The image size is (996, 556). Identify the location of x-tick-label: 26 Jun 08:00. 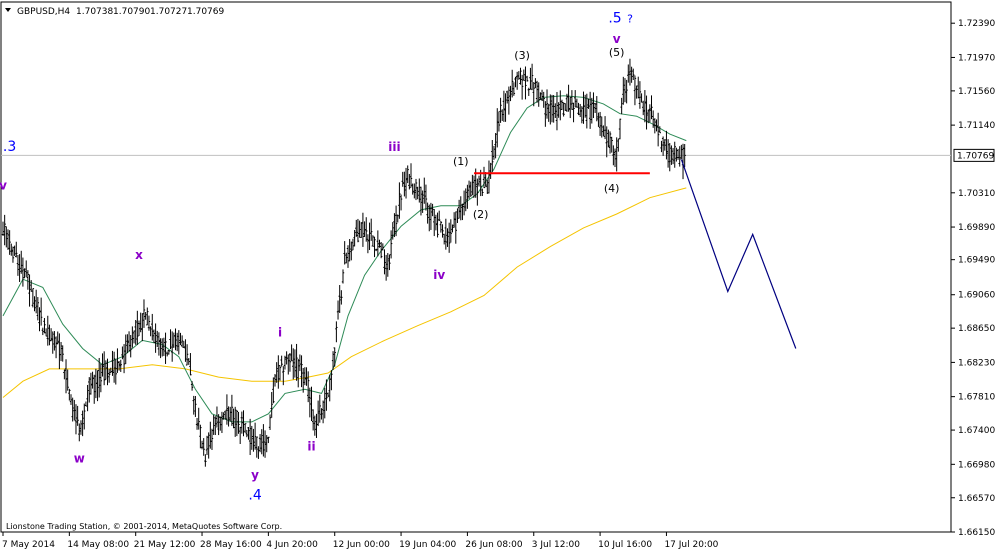
(493, 545).